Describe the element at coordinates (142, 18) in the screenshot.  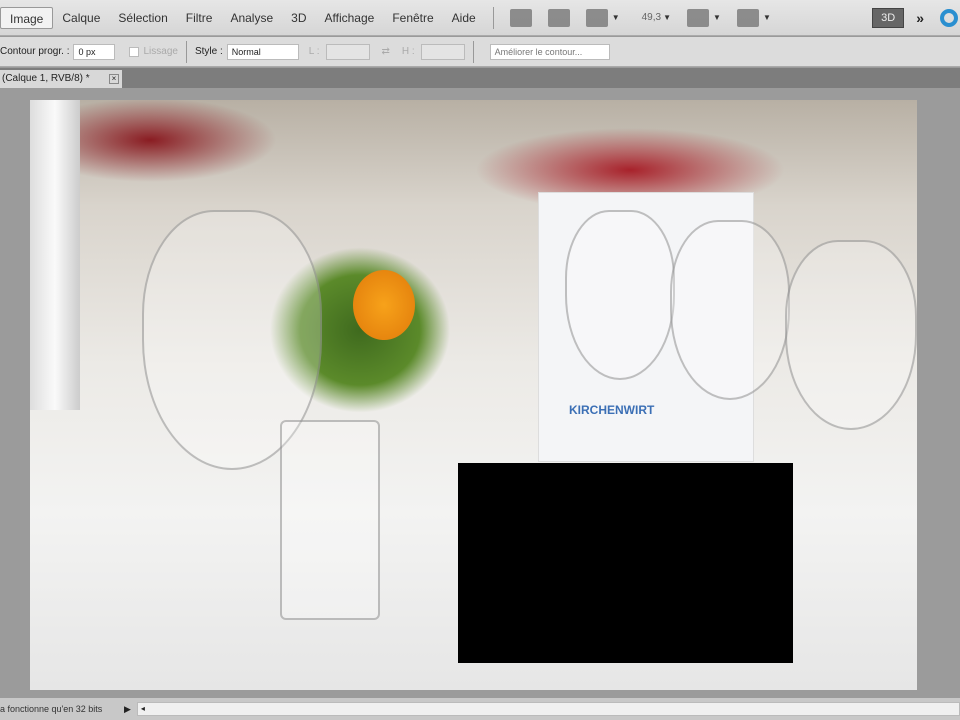
I see `menu-selection: Sélection` at that location.